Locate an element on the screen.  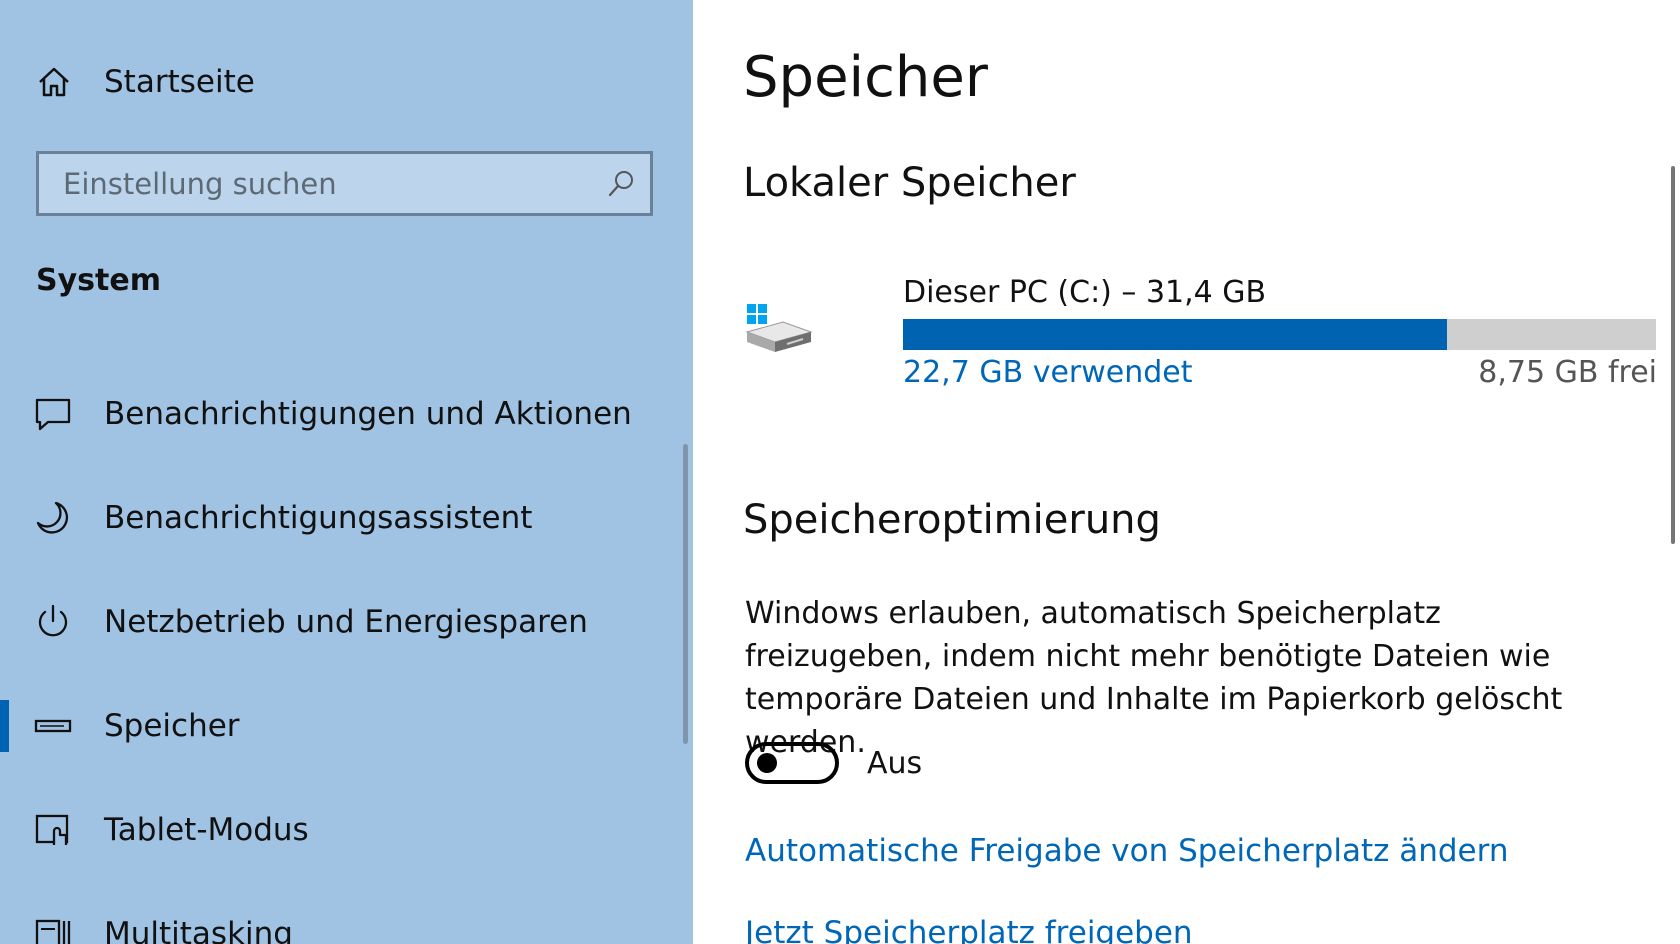
sidebar-item-storage: Speicher is located at coordinates (340, 726).